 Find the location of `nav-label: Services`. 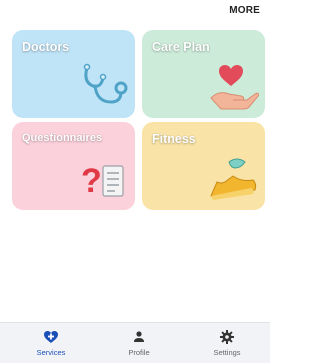

nav-label: Services is located at coordinates (51, 352).